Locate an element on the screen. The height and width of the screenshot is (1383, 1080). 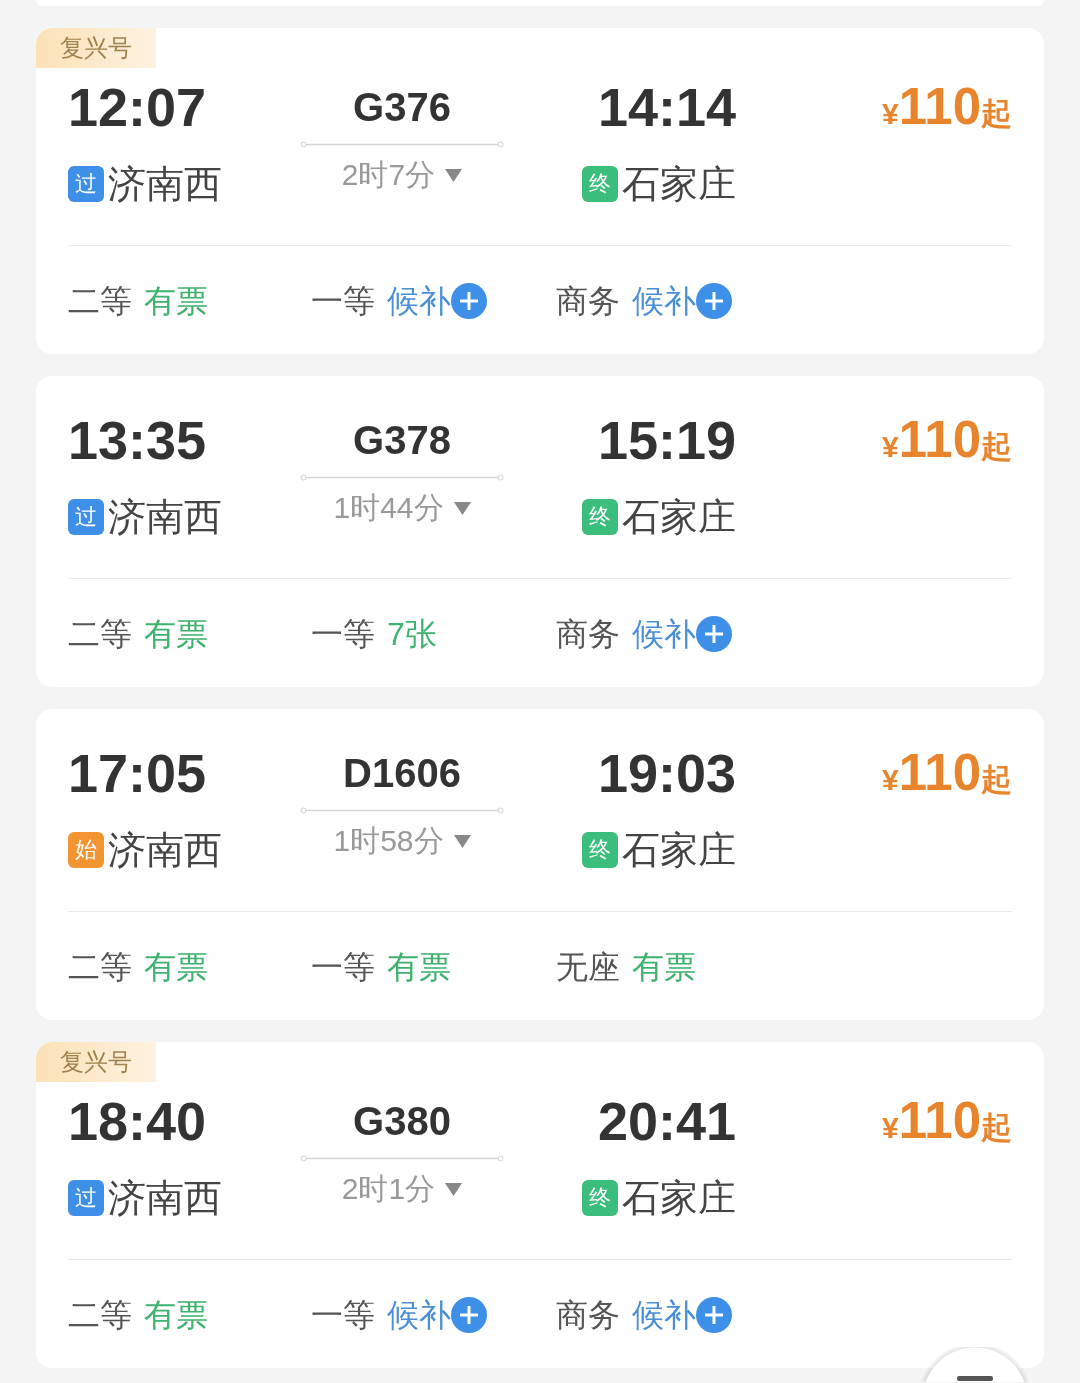
arrival-time: 15:19 is located at coordinates (666, 440).